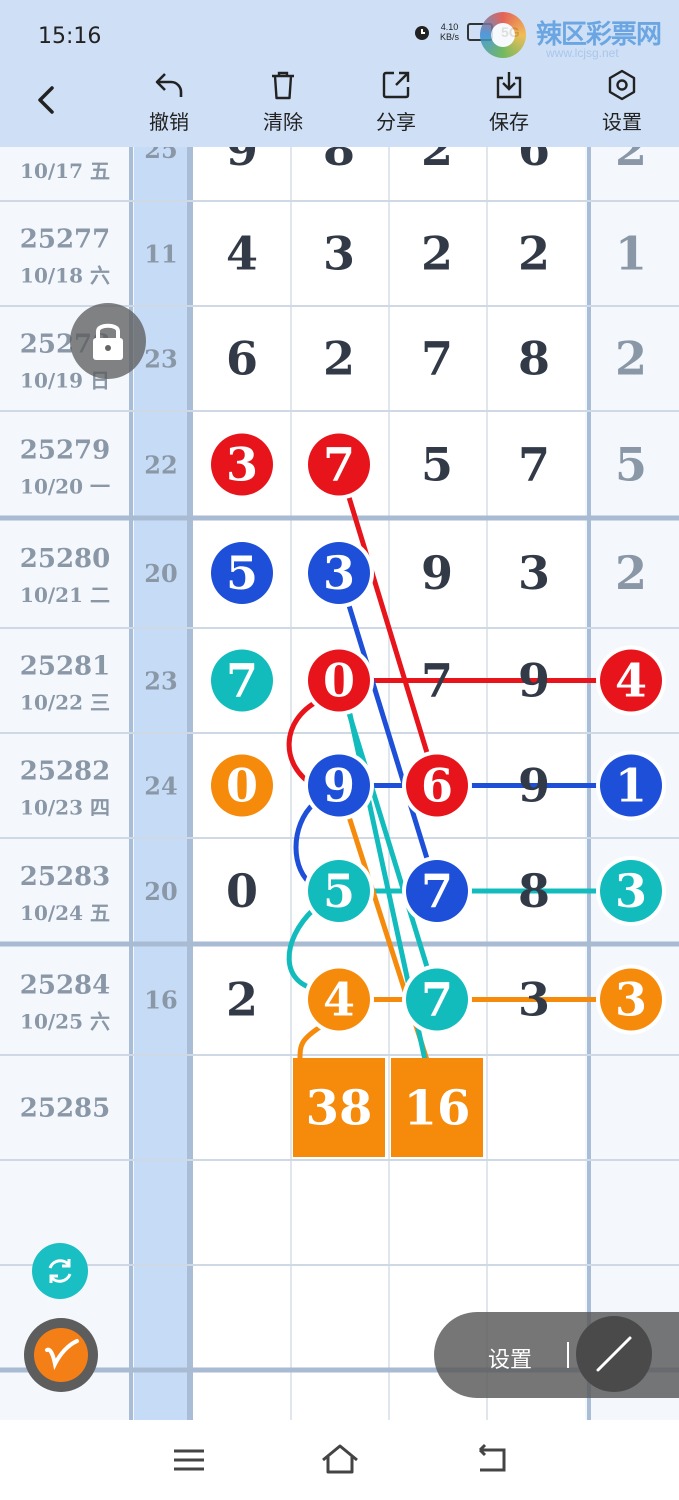  Describe the element at coordinates (631, 254) in the screenshot. I see `extra-digit: 1` at that location.